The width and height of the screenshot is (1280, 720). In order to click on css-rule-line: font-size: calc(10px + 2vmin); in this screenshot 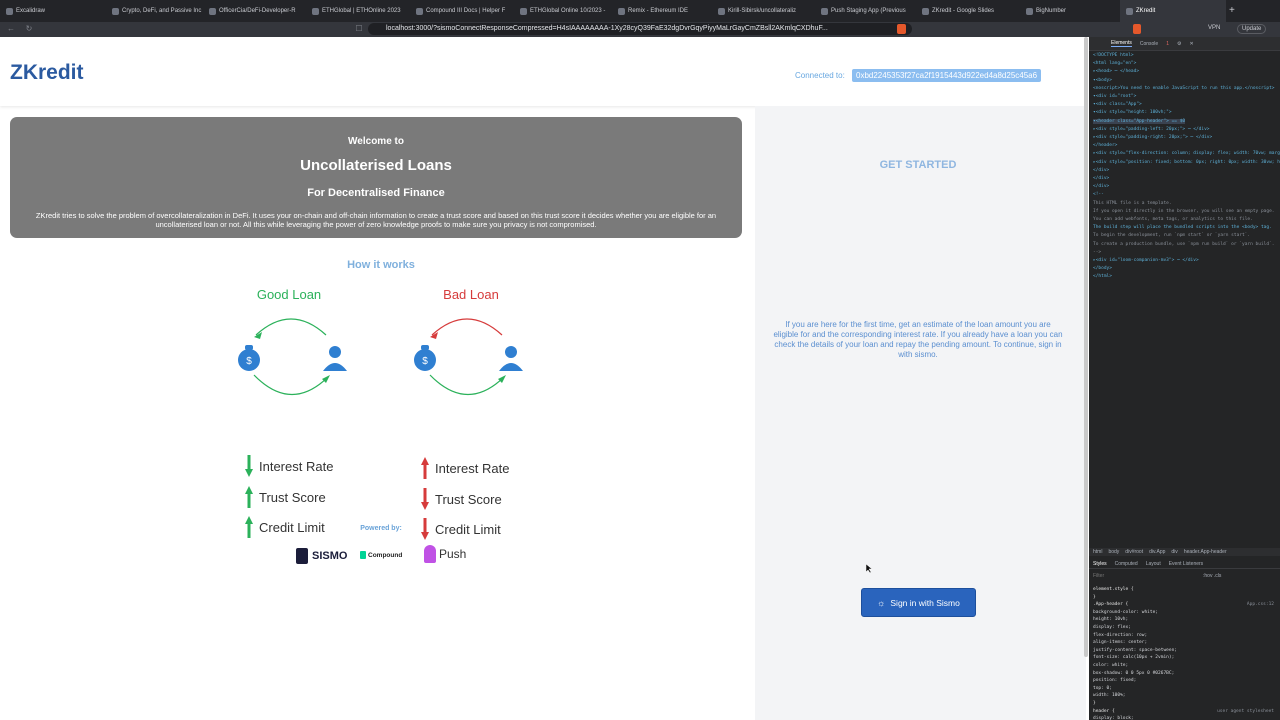, I will do `click(1133, 657)`.